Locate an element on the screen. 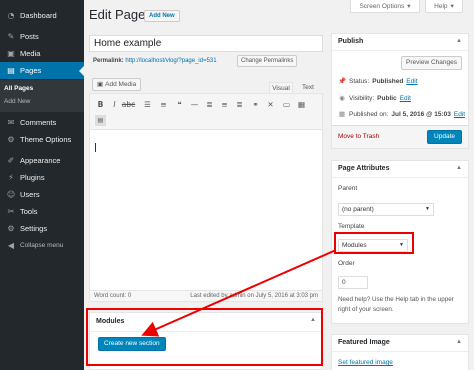 The image size is (474, 370). bold-icon: B is located at coordinates (100, 104).